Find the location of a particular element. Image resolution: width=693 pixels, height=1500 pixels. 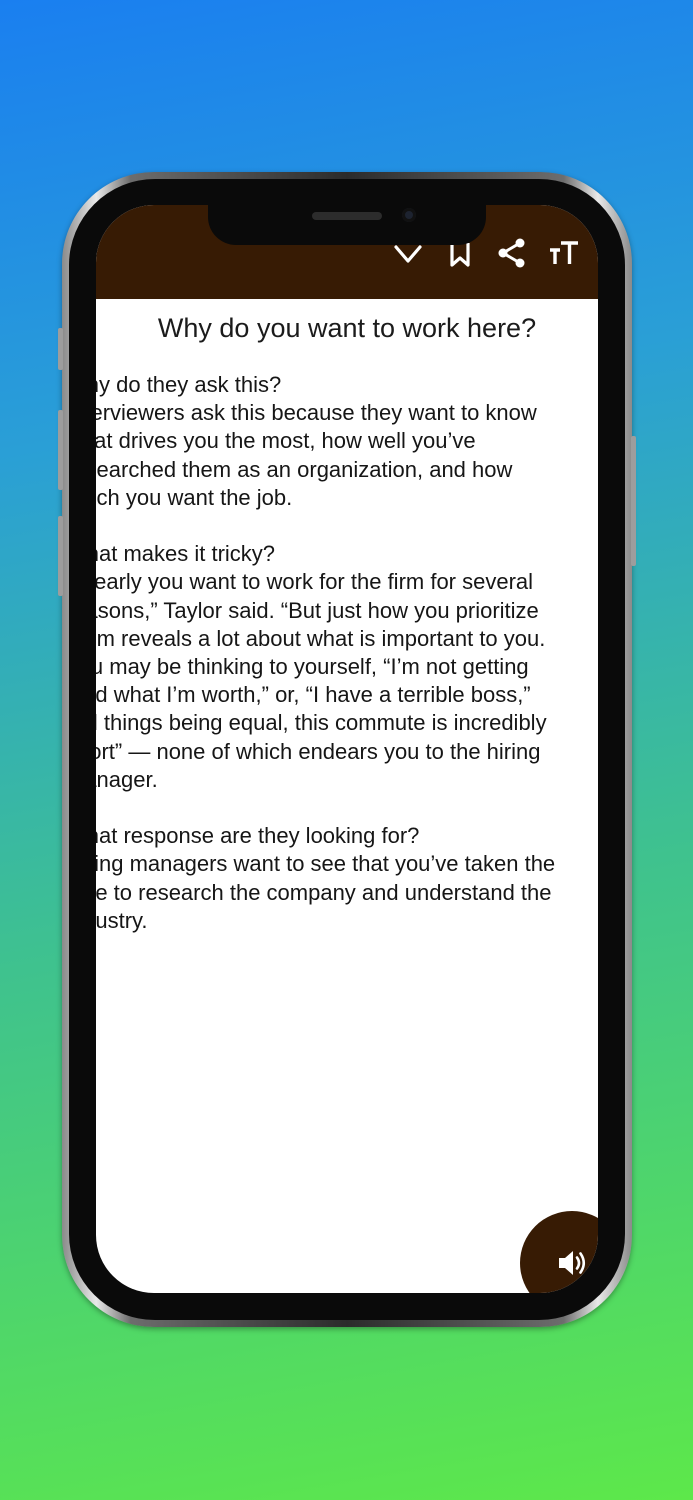

article-line: much you want the job. is located at coordinates (194, 497).